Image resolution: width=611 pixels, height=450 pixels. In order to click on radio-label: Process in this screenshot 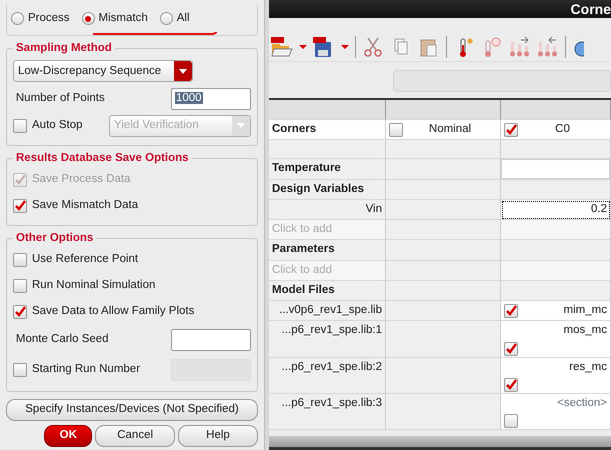, I will do `click(49, 19)`.